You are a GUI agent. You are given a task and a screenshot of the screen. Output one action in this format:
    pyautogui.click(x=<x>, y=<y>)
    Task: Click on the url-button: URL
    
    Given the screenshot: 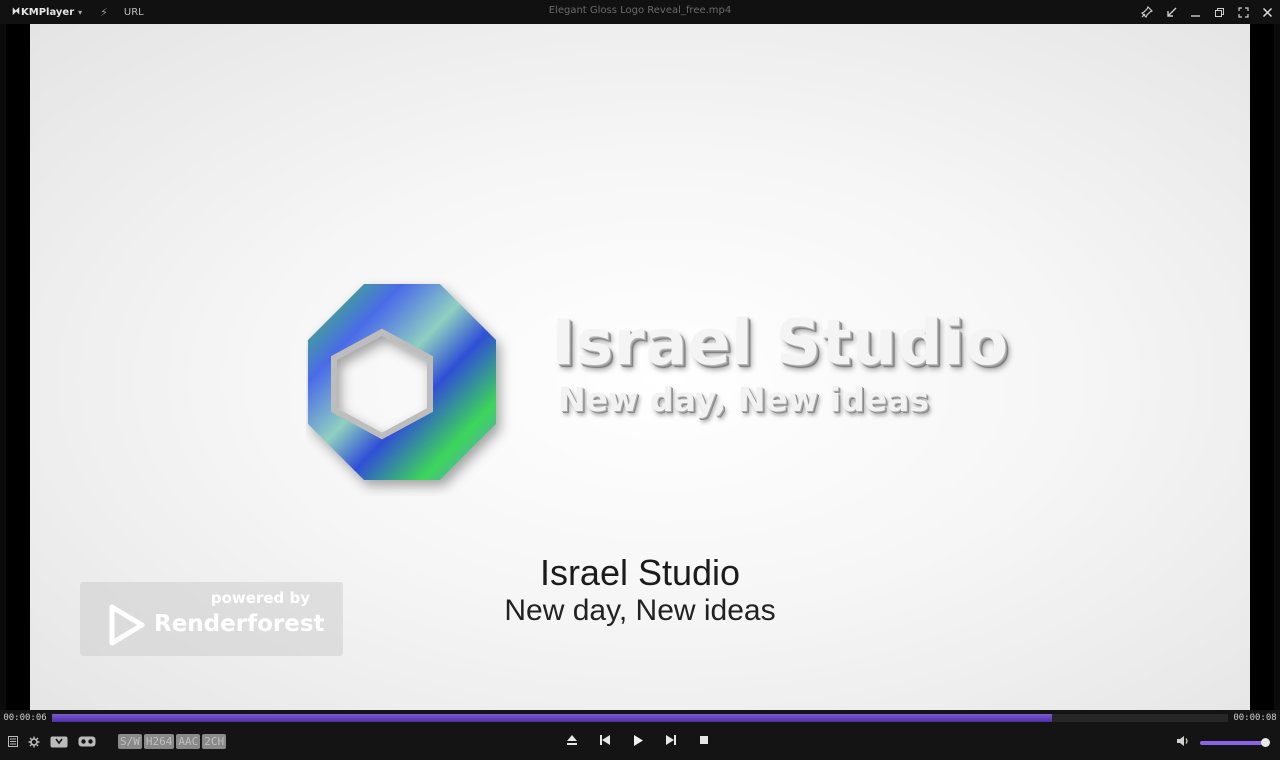 What is the action you would take?
    pyautogui.click(x=134, y=12)
    